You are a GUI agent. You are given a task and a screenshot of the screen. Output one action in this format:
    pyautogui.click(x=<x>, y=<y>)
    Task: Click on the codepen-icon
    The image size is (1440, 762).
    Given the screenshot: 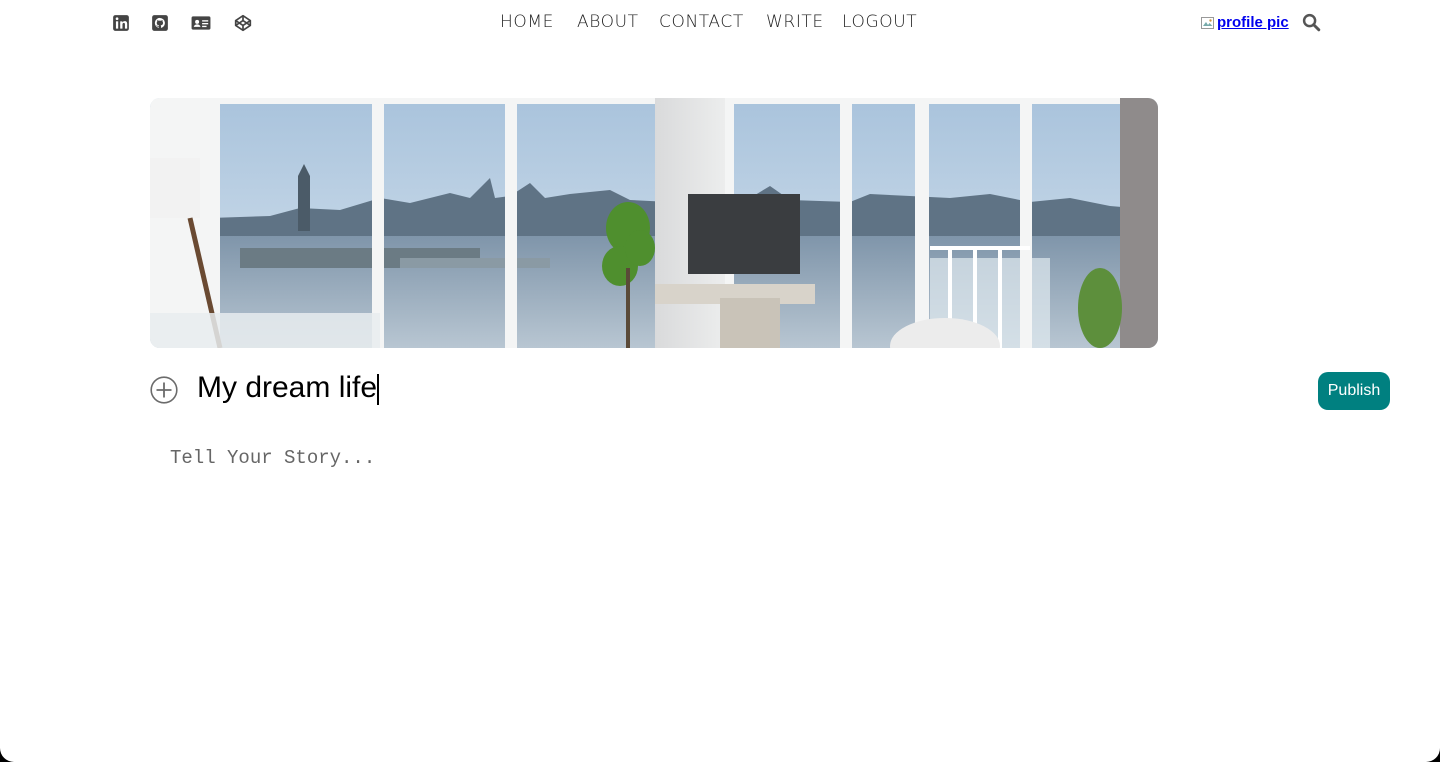 What is the action you would take?
    pyautogui.click(x=243, y=23)
    